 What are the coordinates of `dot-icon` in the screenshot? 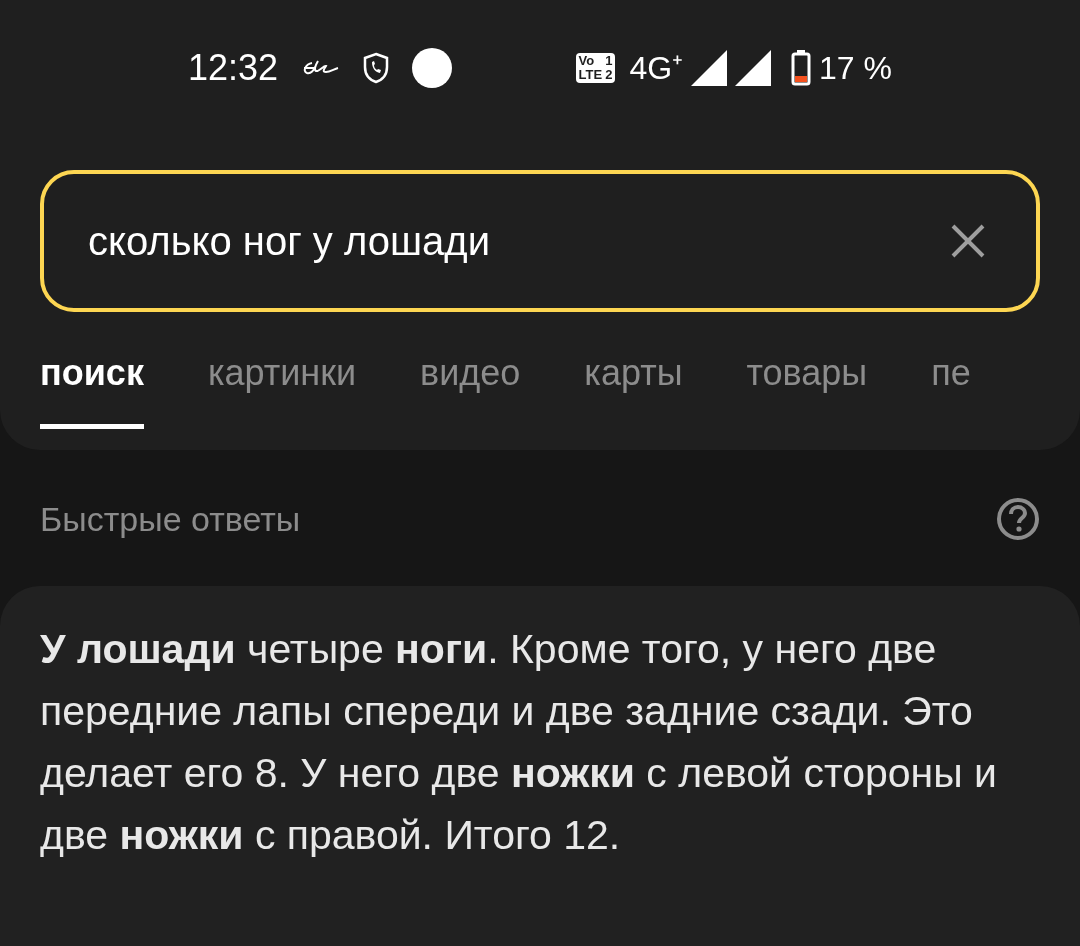 It's located at (432, 68).